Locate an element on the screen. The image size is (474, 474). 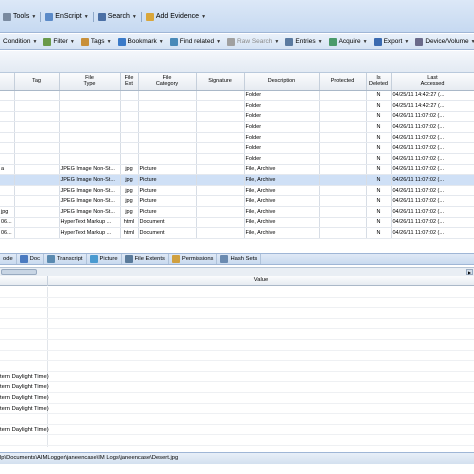
toolbar-filter-button: Filter ▼ is located at coordinates (58, 41).